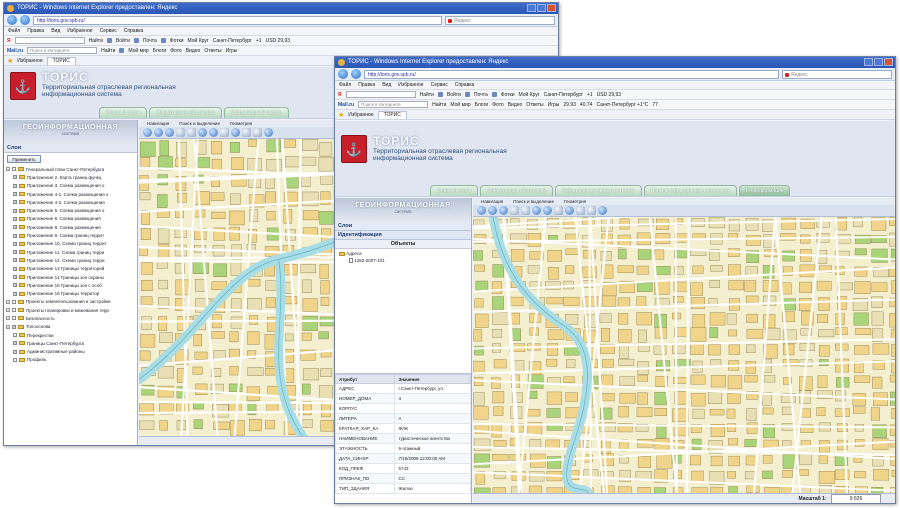 This screenshot has height=508, width=900. I want to click on menu-edit: Правка, so click(366, 85).